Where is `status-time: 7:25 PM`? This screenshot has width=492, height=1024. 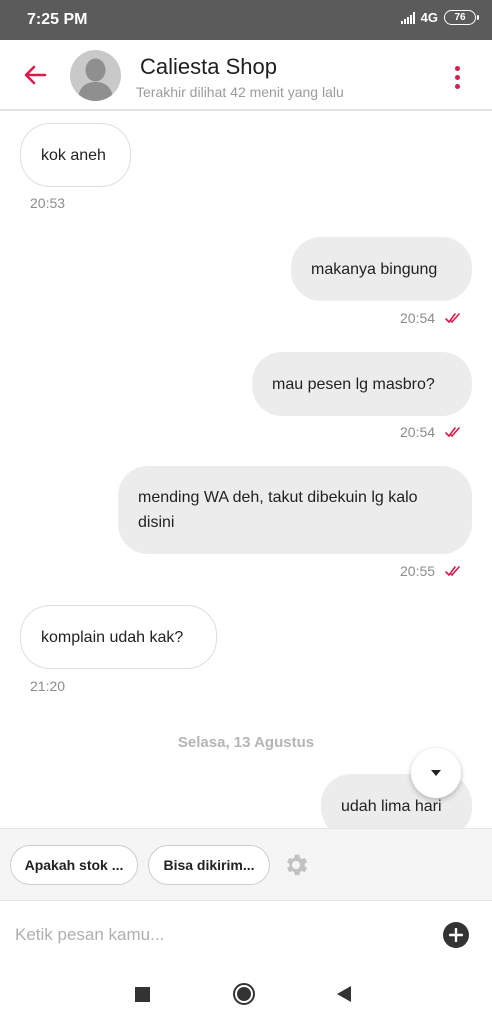 status-time: 7:25 PM is located at coordinates (57, 19).